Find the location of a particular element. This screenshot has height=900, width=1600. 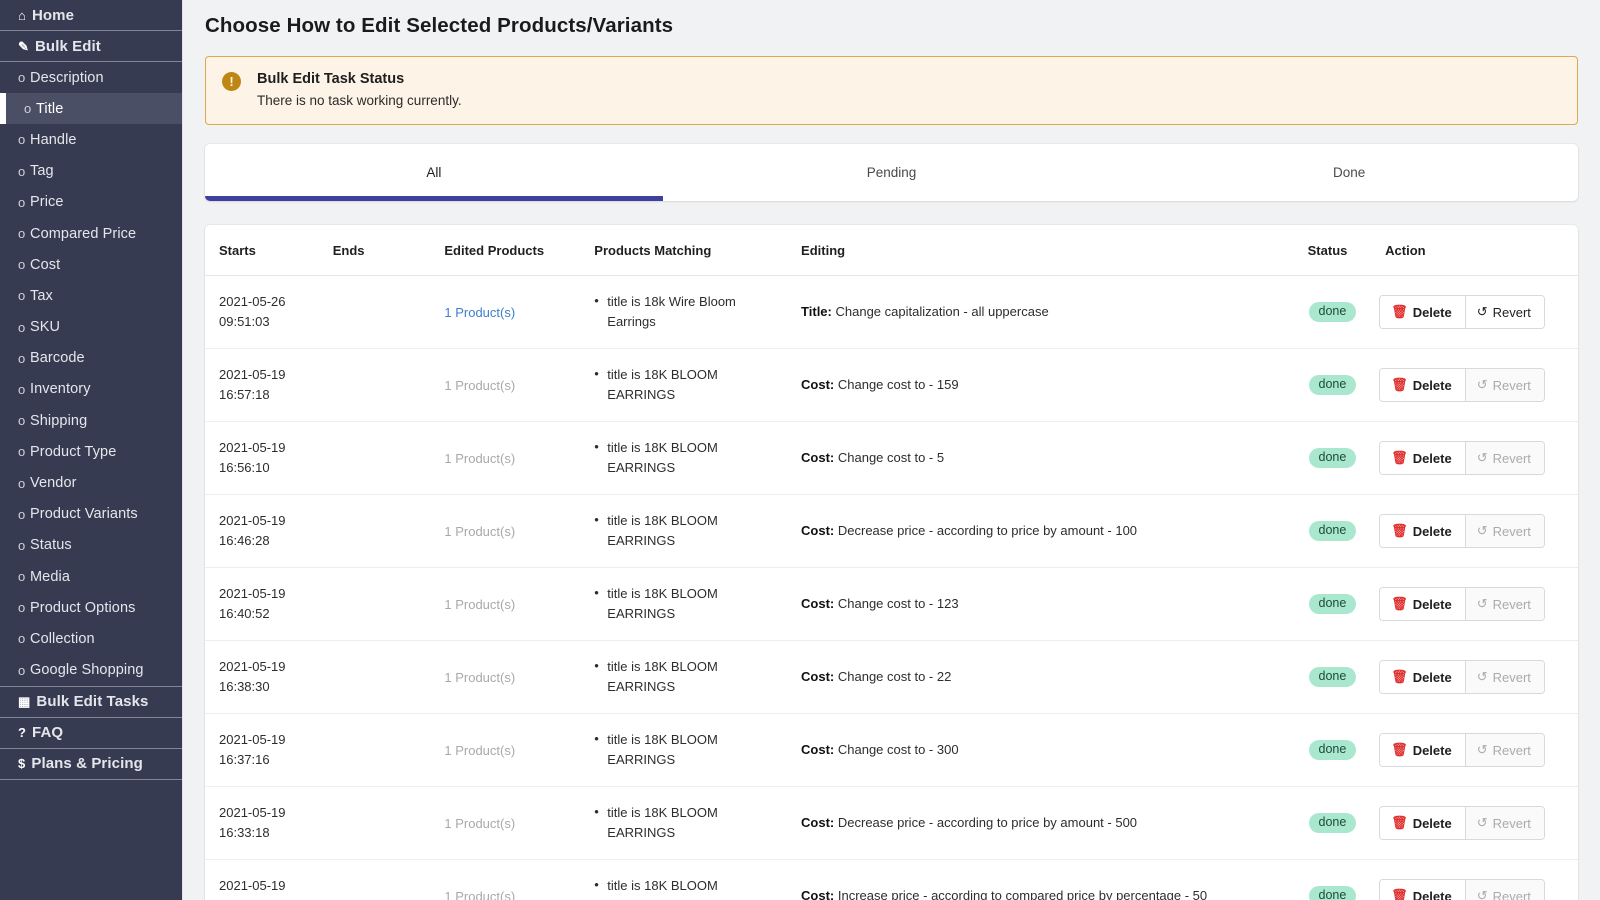

sidebar-item-barcode: o Barcode is located at coordinates (91, 358).